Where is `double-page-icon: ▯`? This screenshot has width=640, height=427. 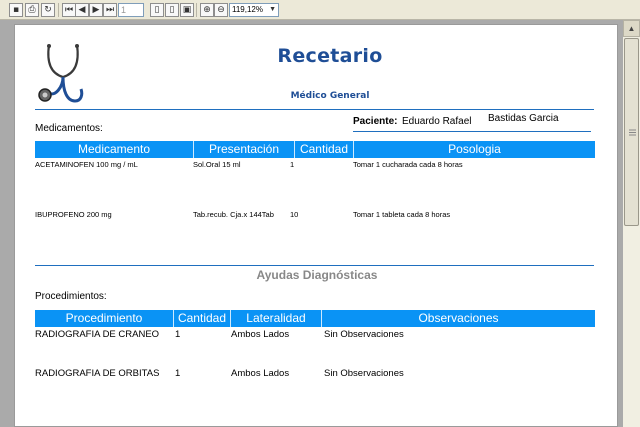
double-page-icon: ▯ is located at coordinates (172, 10).